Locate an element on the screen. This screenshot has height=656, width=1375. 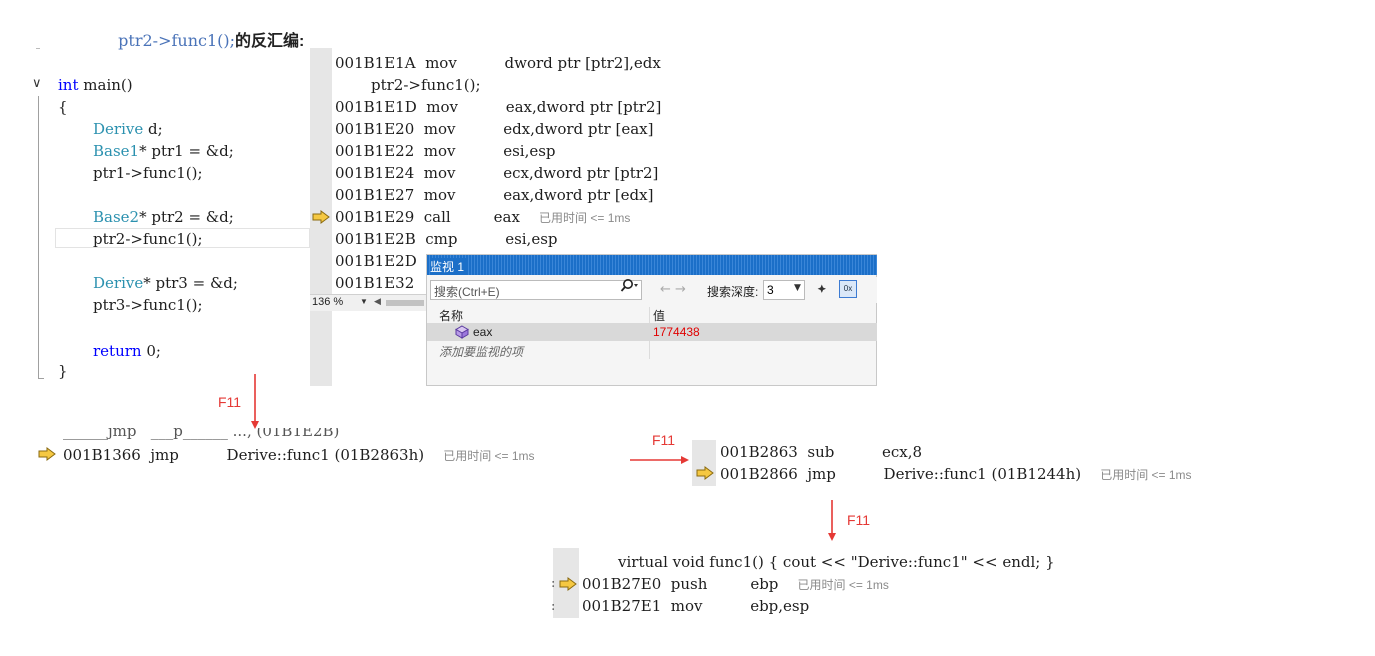
watch-toolbar: 搜索(Ctrl+E) ← → 搜索深度: 3 ▼ 🟆 0x is located at coordinates (652, 290).